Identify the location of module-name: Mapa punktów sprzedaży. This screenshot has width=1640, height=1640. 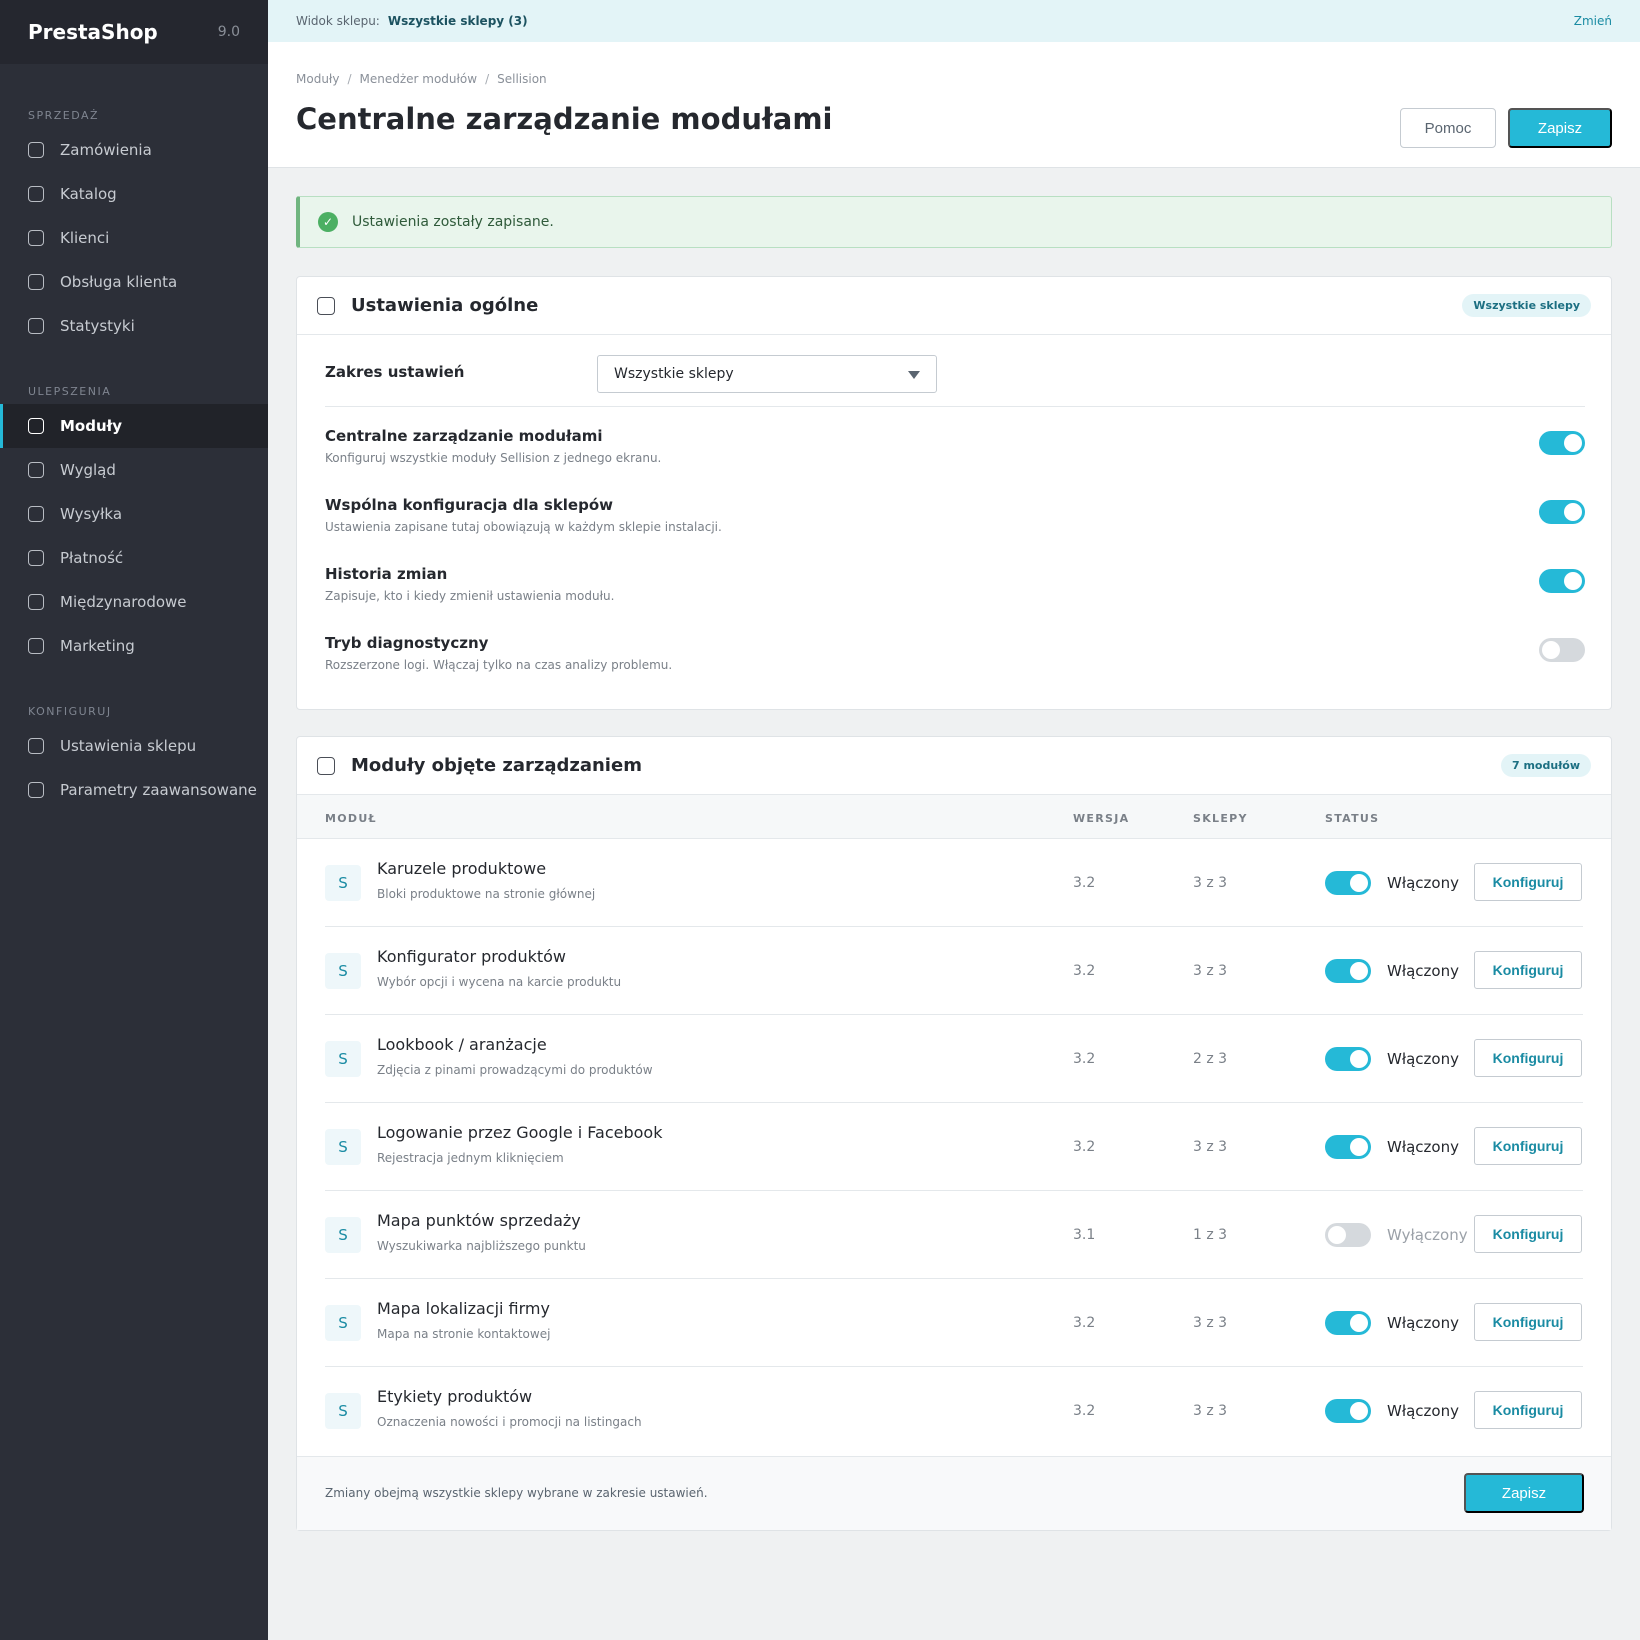
(479, 1220).